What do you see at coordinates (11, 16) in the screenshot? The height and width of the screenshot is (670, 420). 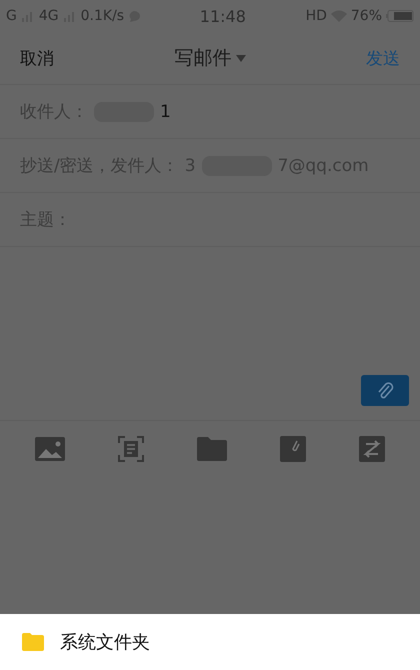 I see `carrier-label: G` at bounding box center [11, 16].